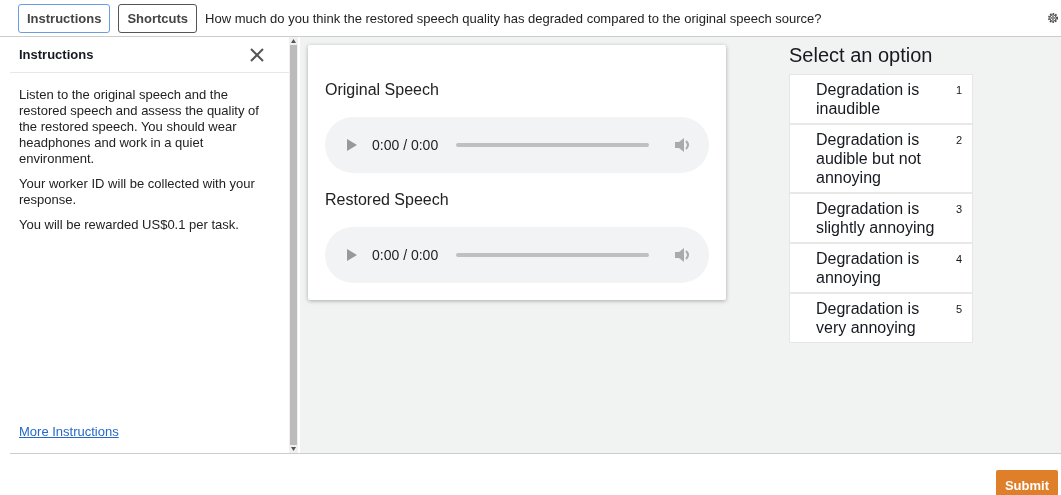  I want to click on more-instructions-link: More Instructions, so click(69, 431).